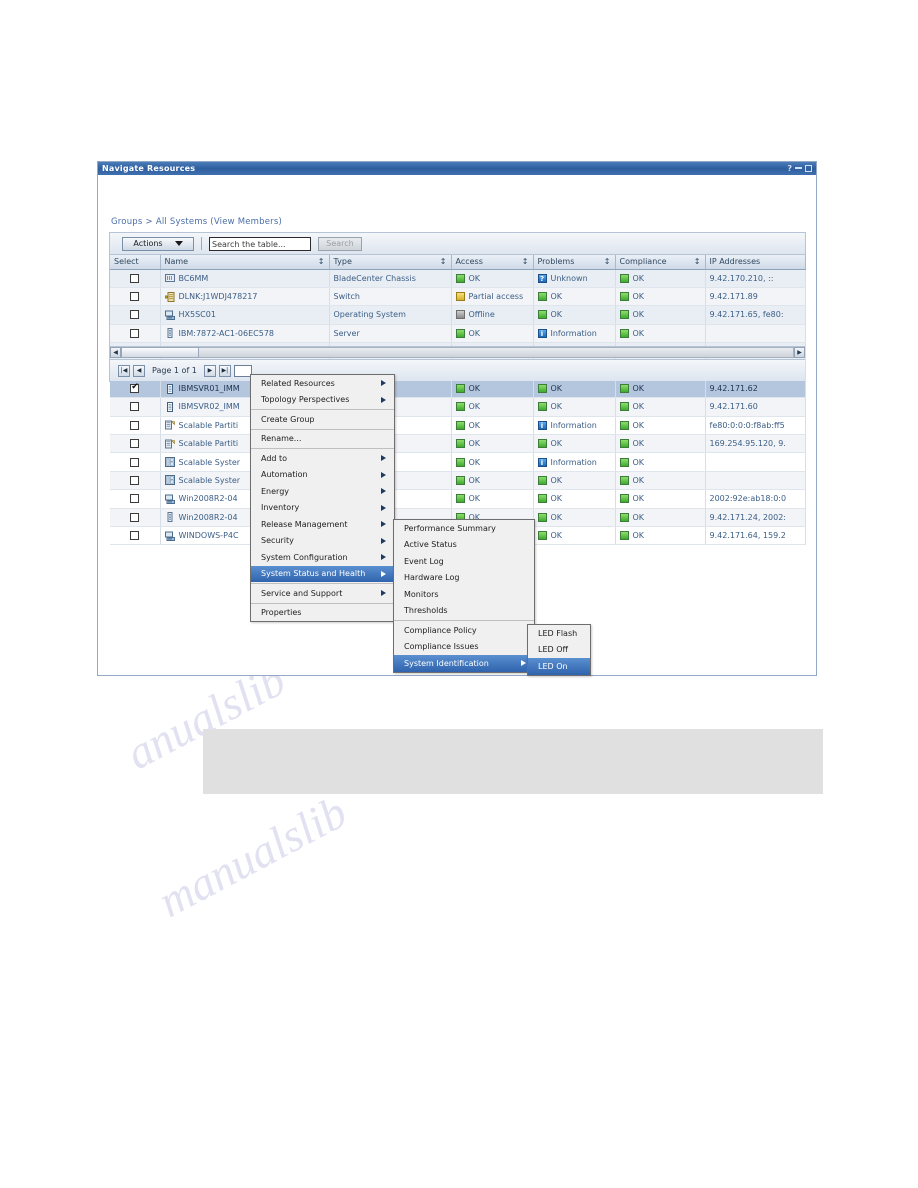 This screenshot has height=1188, width=918. What do you see at coordinates (245, 315) in the screenshot?
I see `row-name-cell: HX5SC01` at bounding box center [245, 315].